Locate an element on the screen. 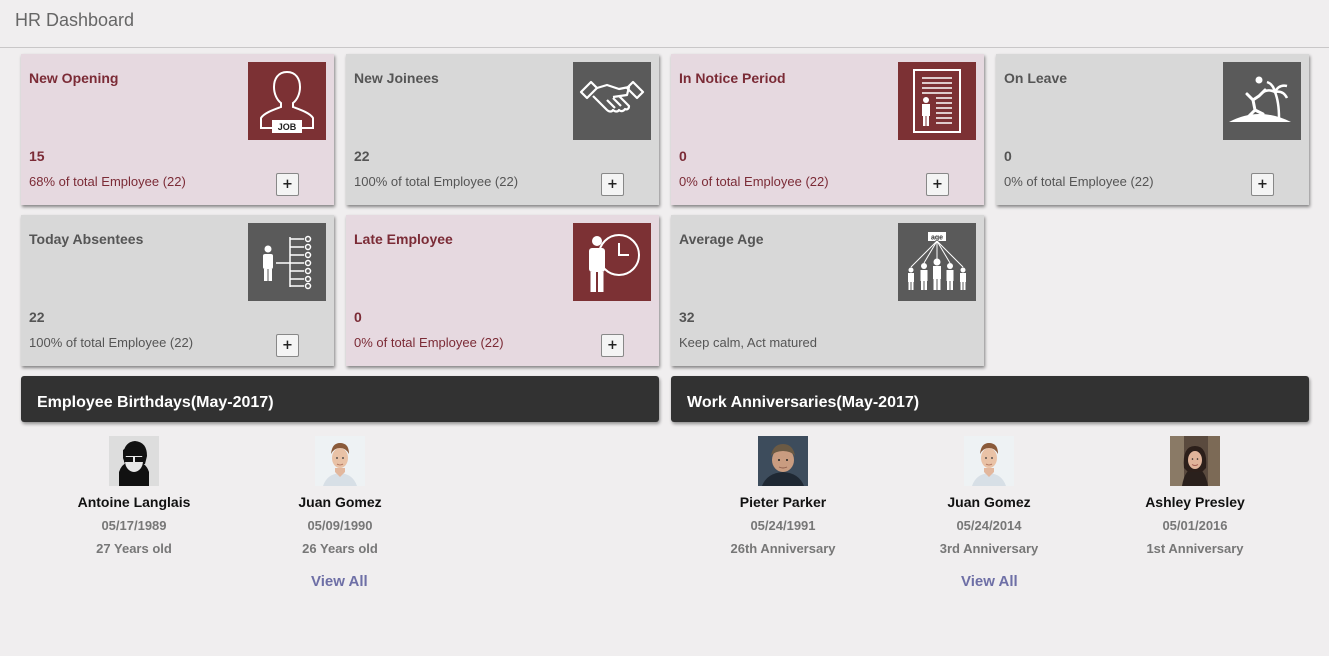 The image size is (1329, 656). handshake-icon is located at coordinates (612, 101).